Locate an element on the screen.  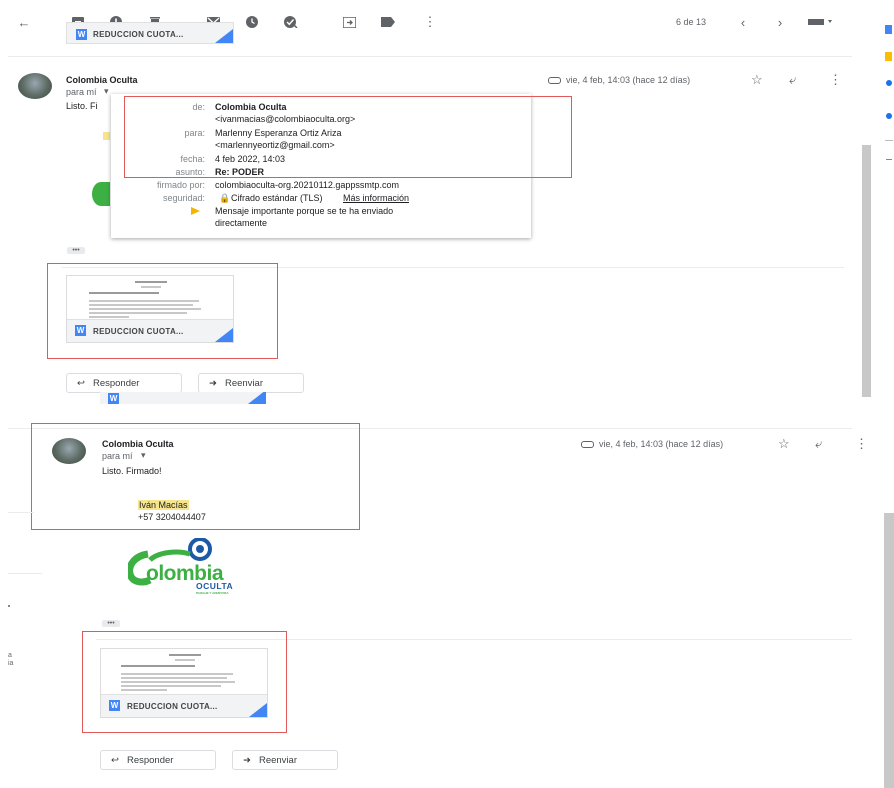
side-divider is located at coordinates (889, 140).